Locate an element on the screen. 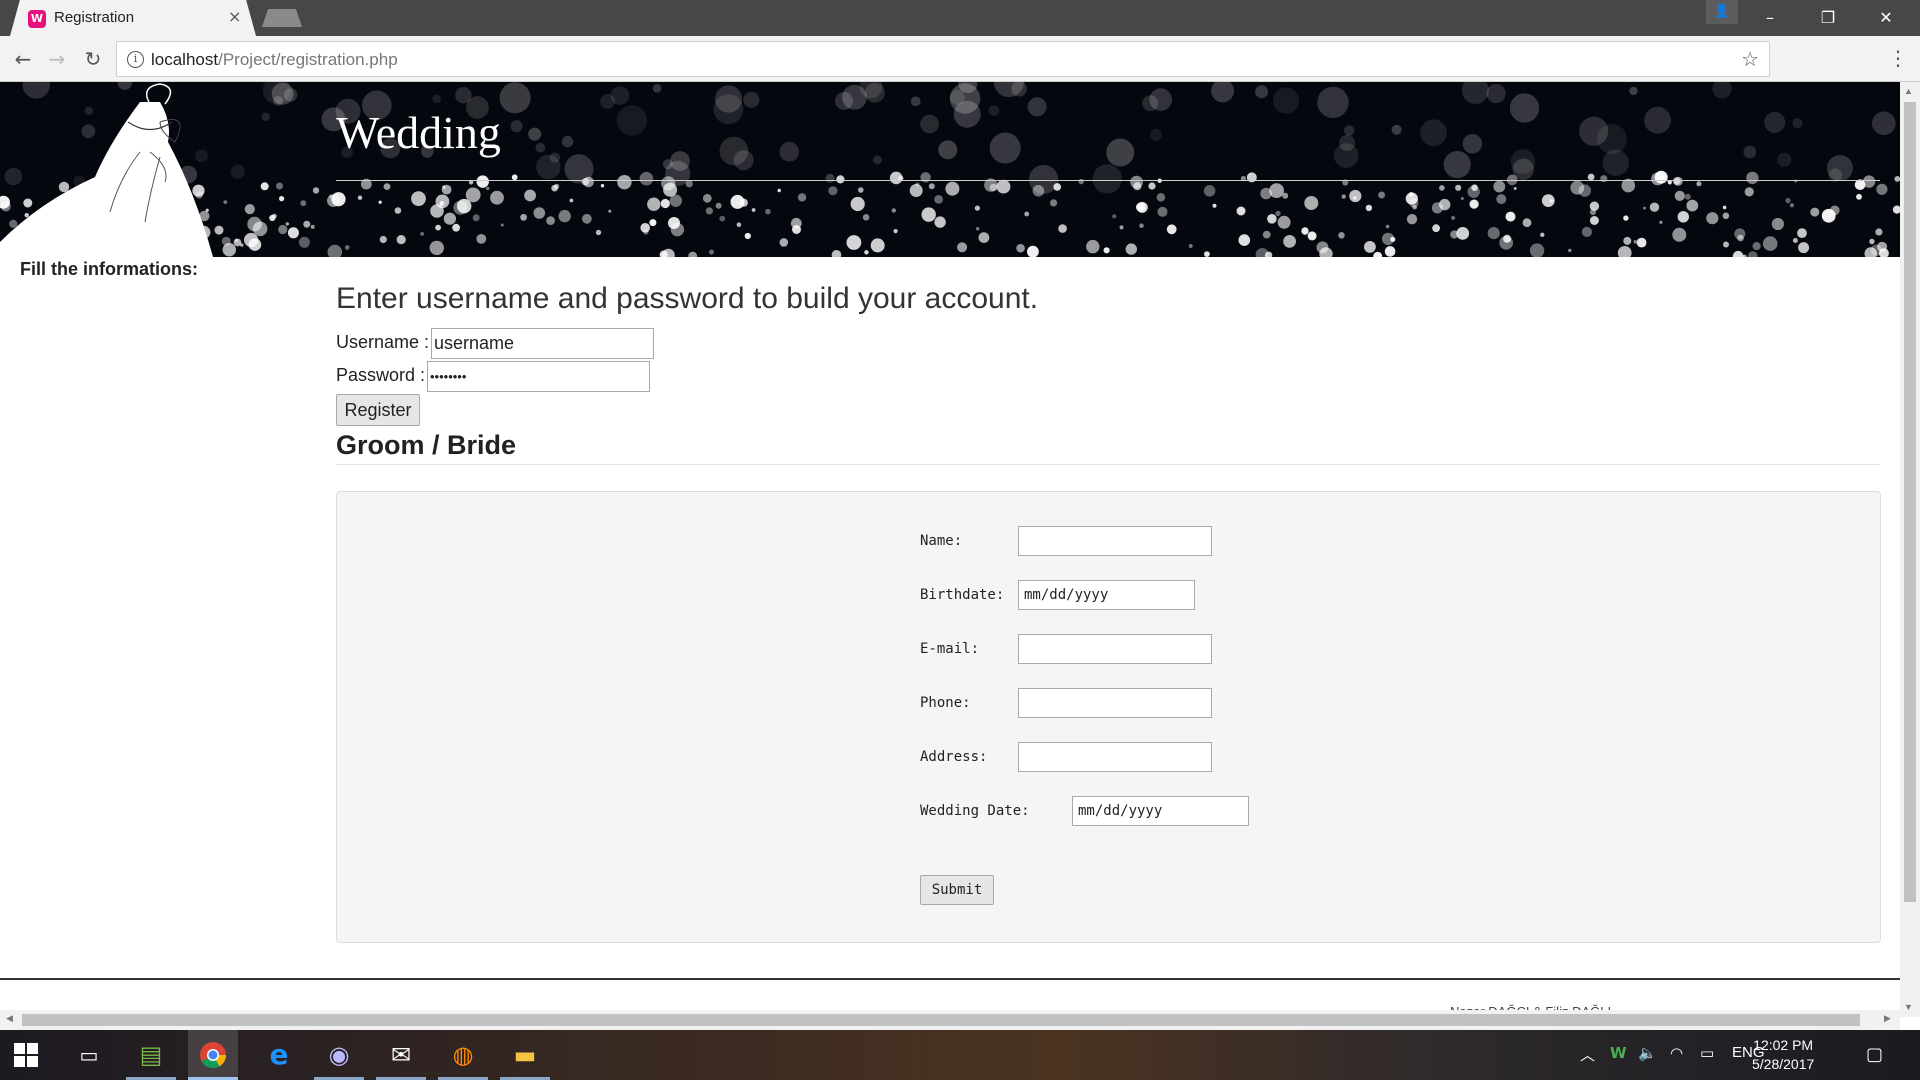 Image resolution: width=1920 pixels, height=1080 pixels. wedding-date-input: mm/dd/yyyy is located at coordinates (1160, 811).